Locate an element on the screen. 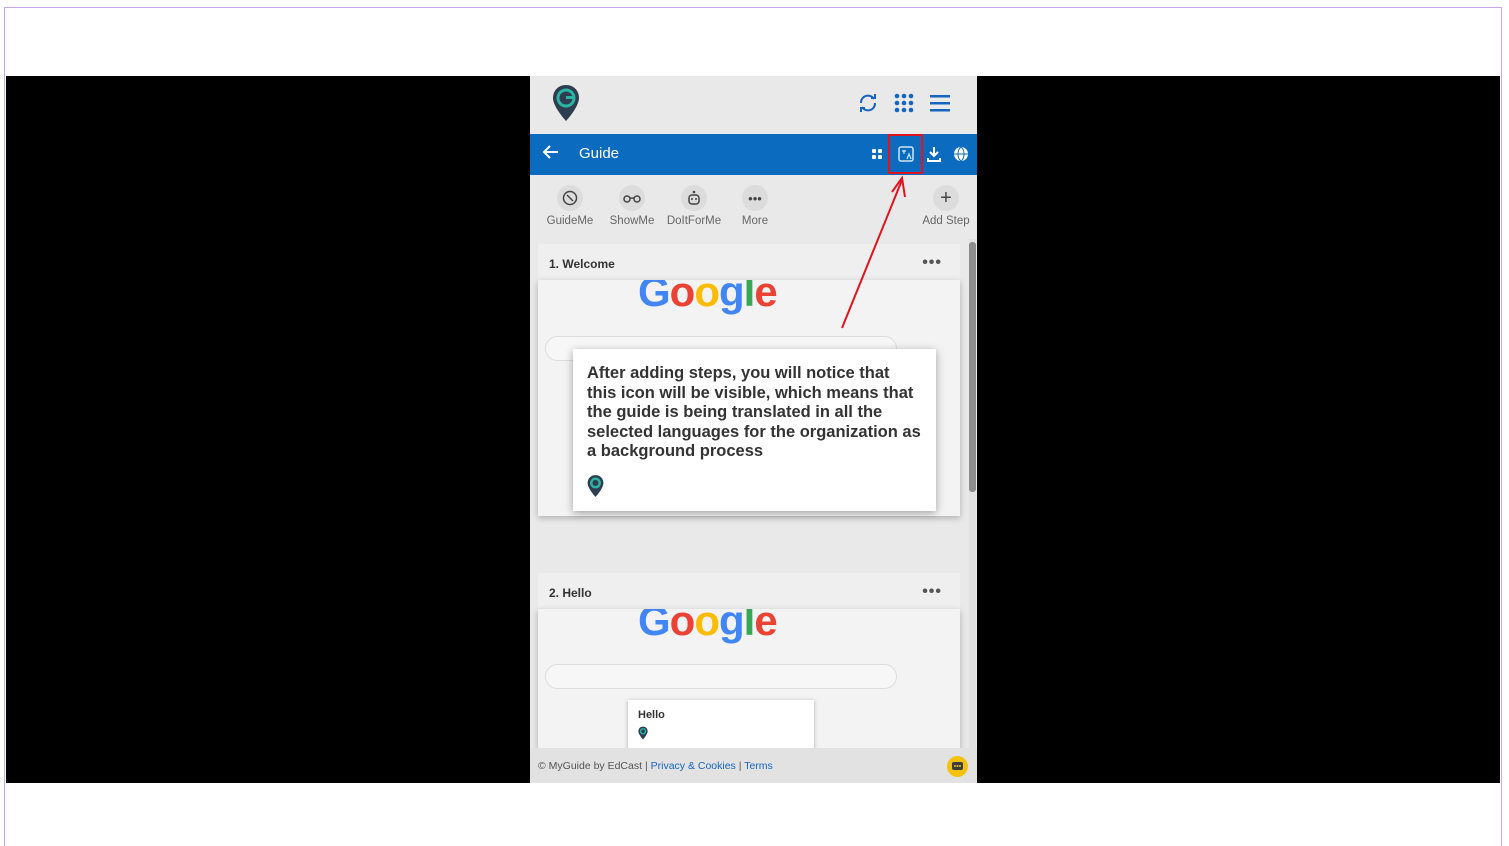  more-dots-icon: ••• is located at coordinates (755, 198).